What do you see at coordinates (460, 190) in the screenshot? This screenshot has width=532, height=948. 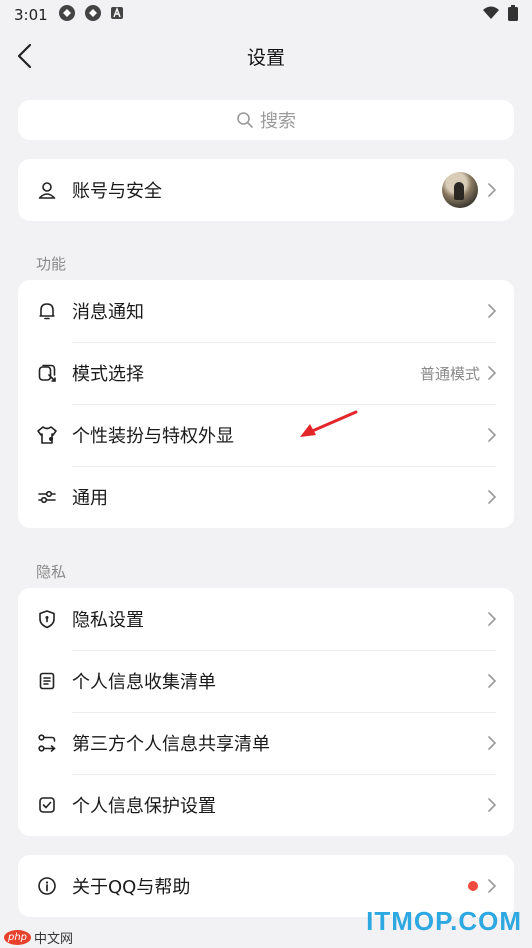 I see `avatar` at bounding box center [460, 190].